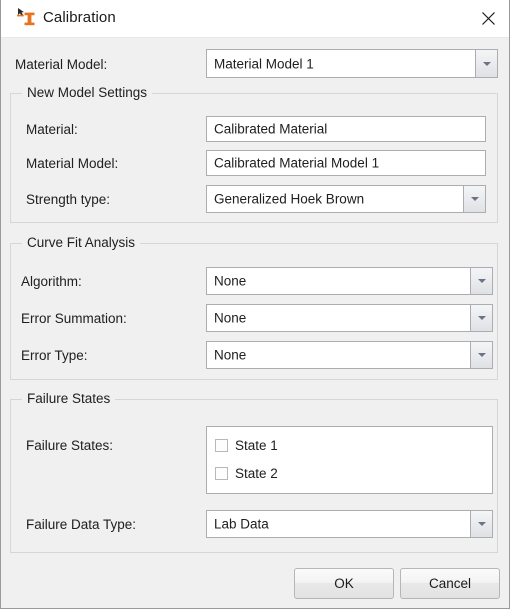 This screenshot has width=510, height=609. Describe the element at coordinates (289, 199) in the screenshot. I see `strength-type-value: Generalized Hoek Brown` at that location.